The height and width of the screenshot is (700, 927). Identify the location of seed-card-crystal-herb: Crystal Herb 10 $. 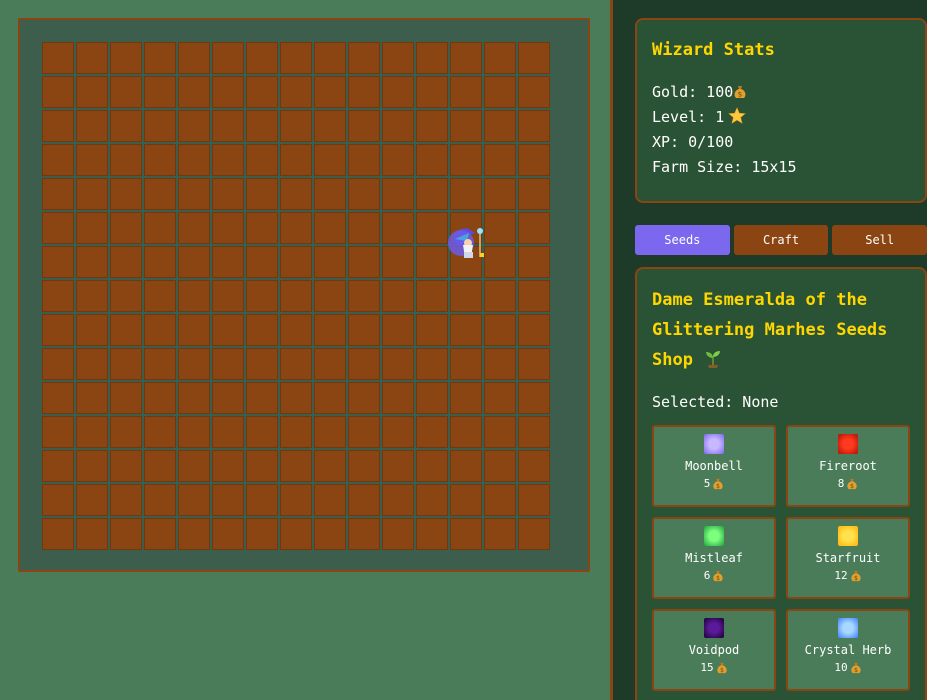
(848, 650).